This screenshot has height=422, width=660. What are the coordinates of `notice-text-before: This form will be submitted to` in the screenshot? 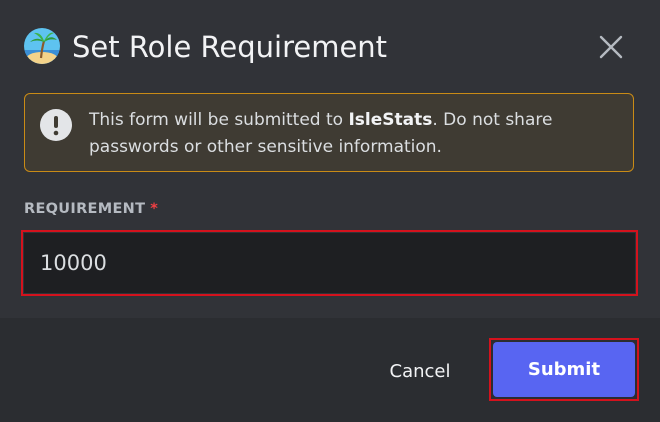 It's located at (219, 120).